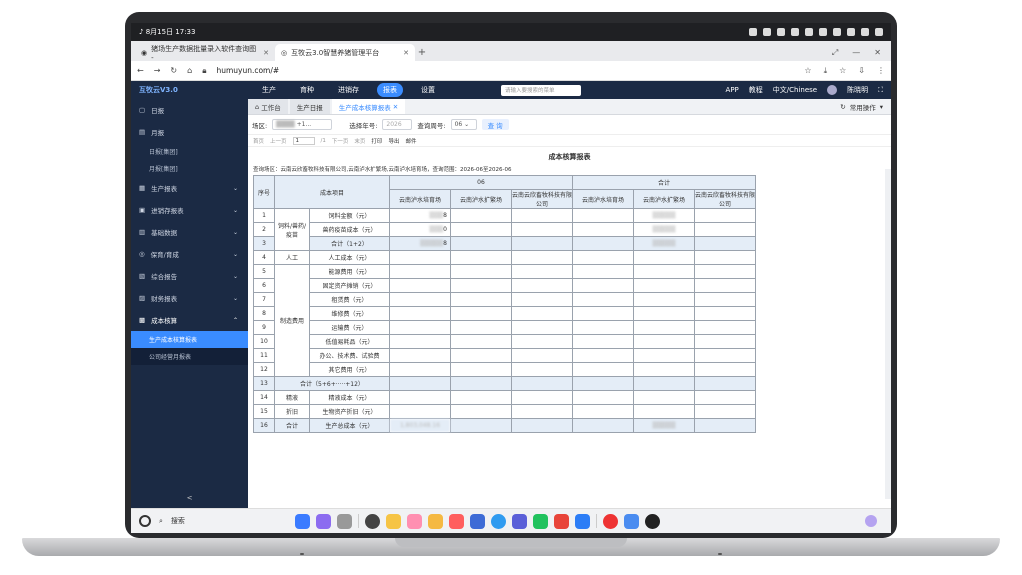  What do you see at coordinates (345, 52) in the screenshot?
I see `browser-tab-active: ◎ 互牧云3.0智慧养猪管理平台 ✕` at bounding box center [345, 52].